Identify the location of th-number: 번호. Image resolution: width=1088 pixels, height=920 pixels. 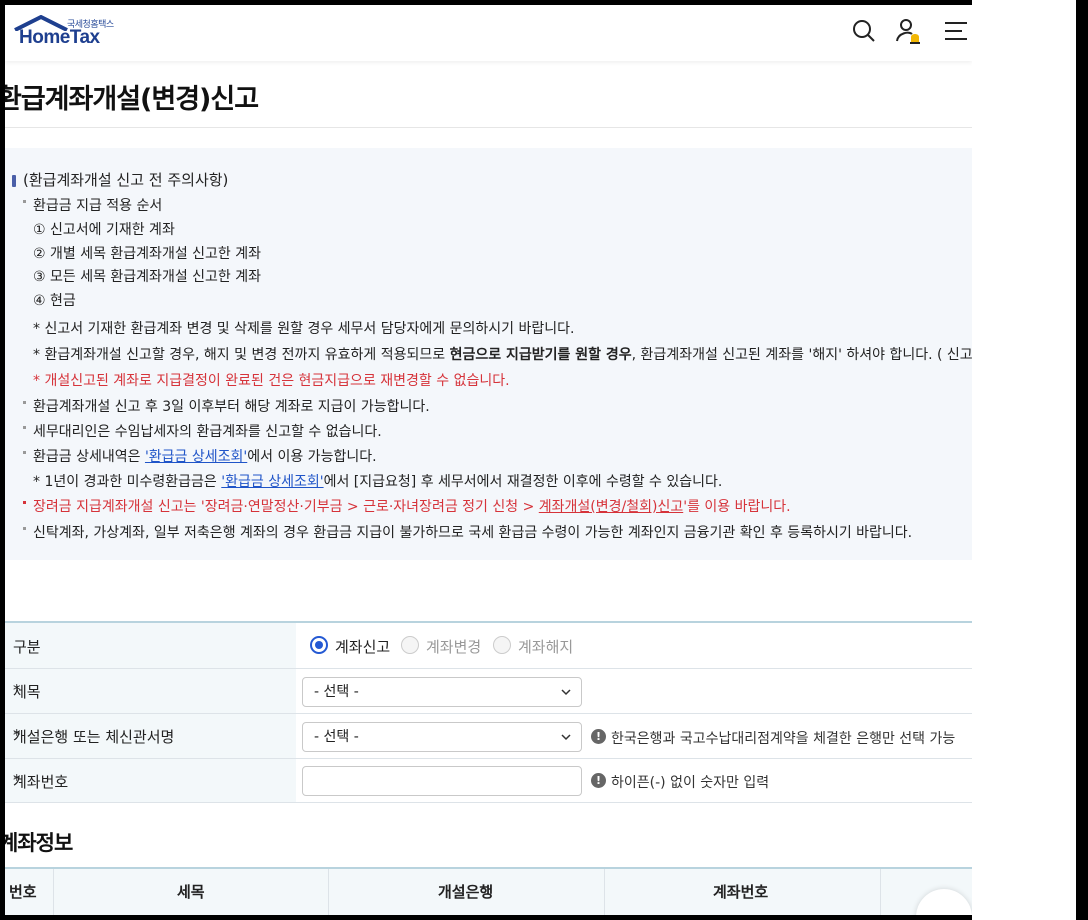
(23, 892).